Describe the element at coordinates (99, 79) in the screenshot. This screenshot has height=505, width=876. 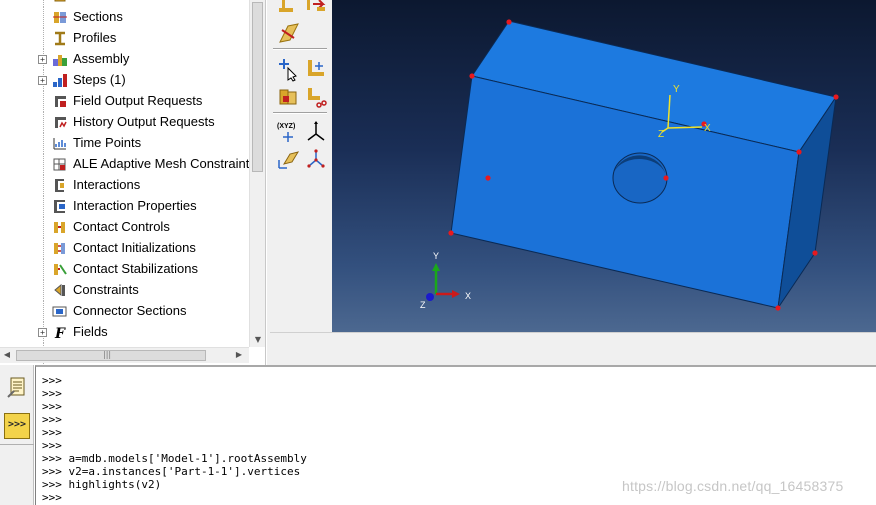
I see `tree-item-label: Steps (1)` at that location.